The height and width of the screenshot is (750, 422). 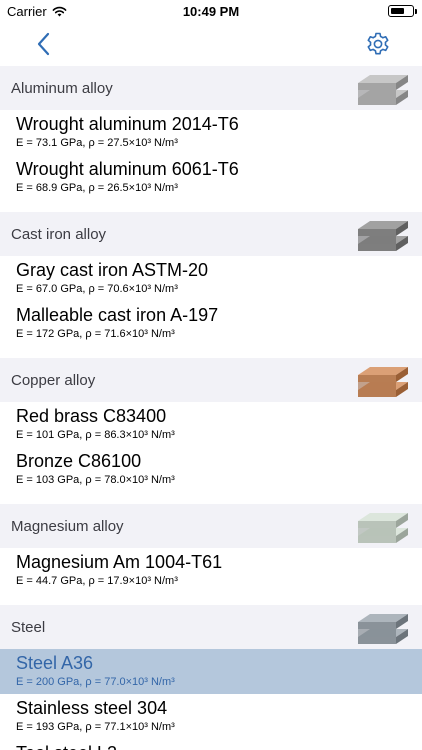 I want to click on section-header: Cast iron alloy, so click(x=211, y=234).